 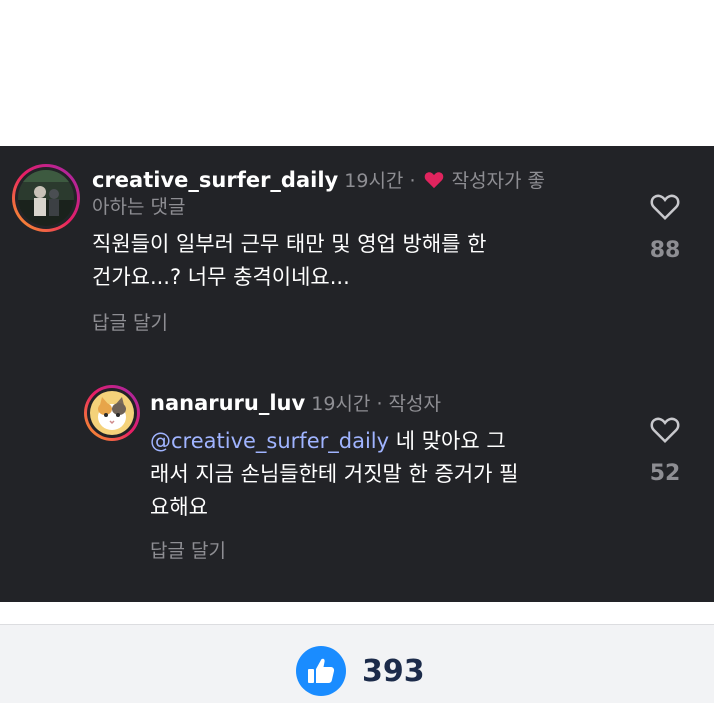 I want to click on heart-icon, so click(x=433, y=180).